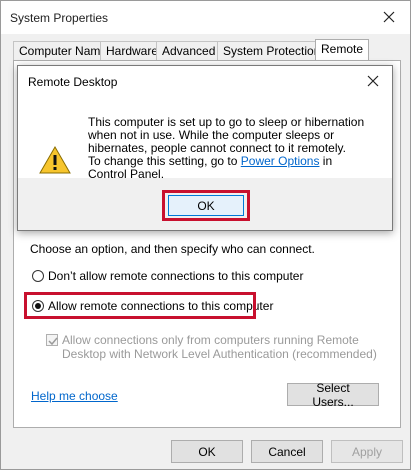 This screenshot has height=470, width=411. I want to click on message-line: Control Panel., so click(126, 174).